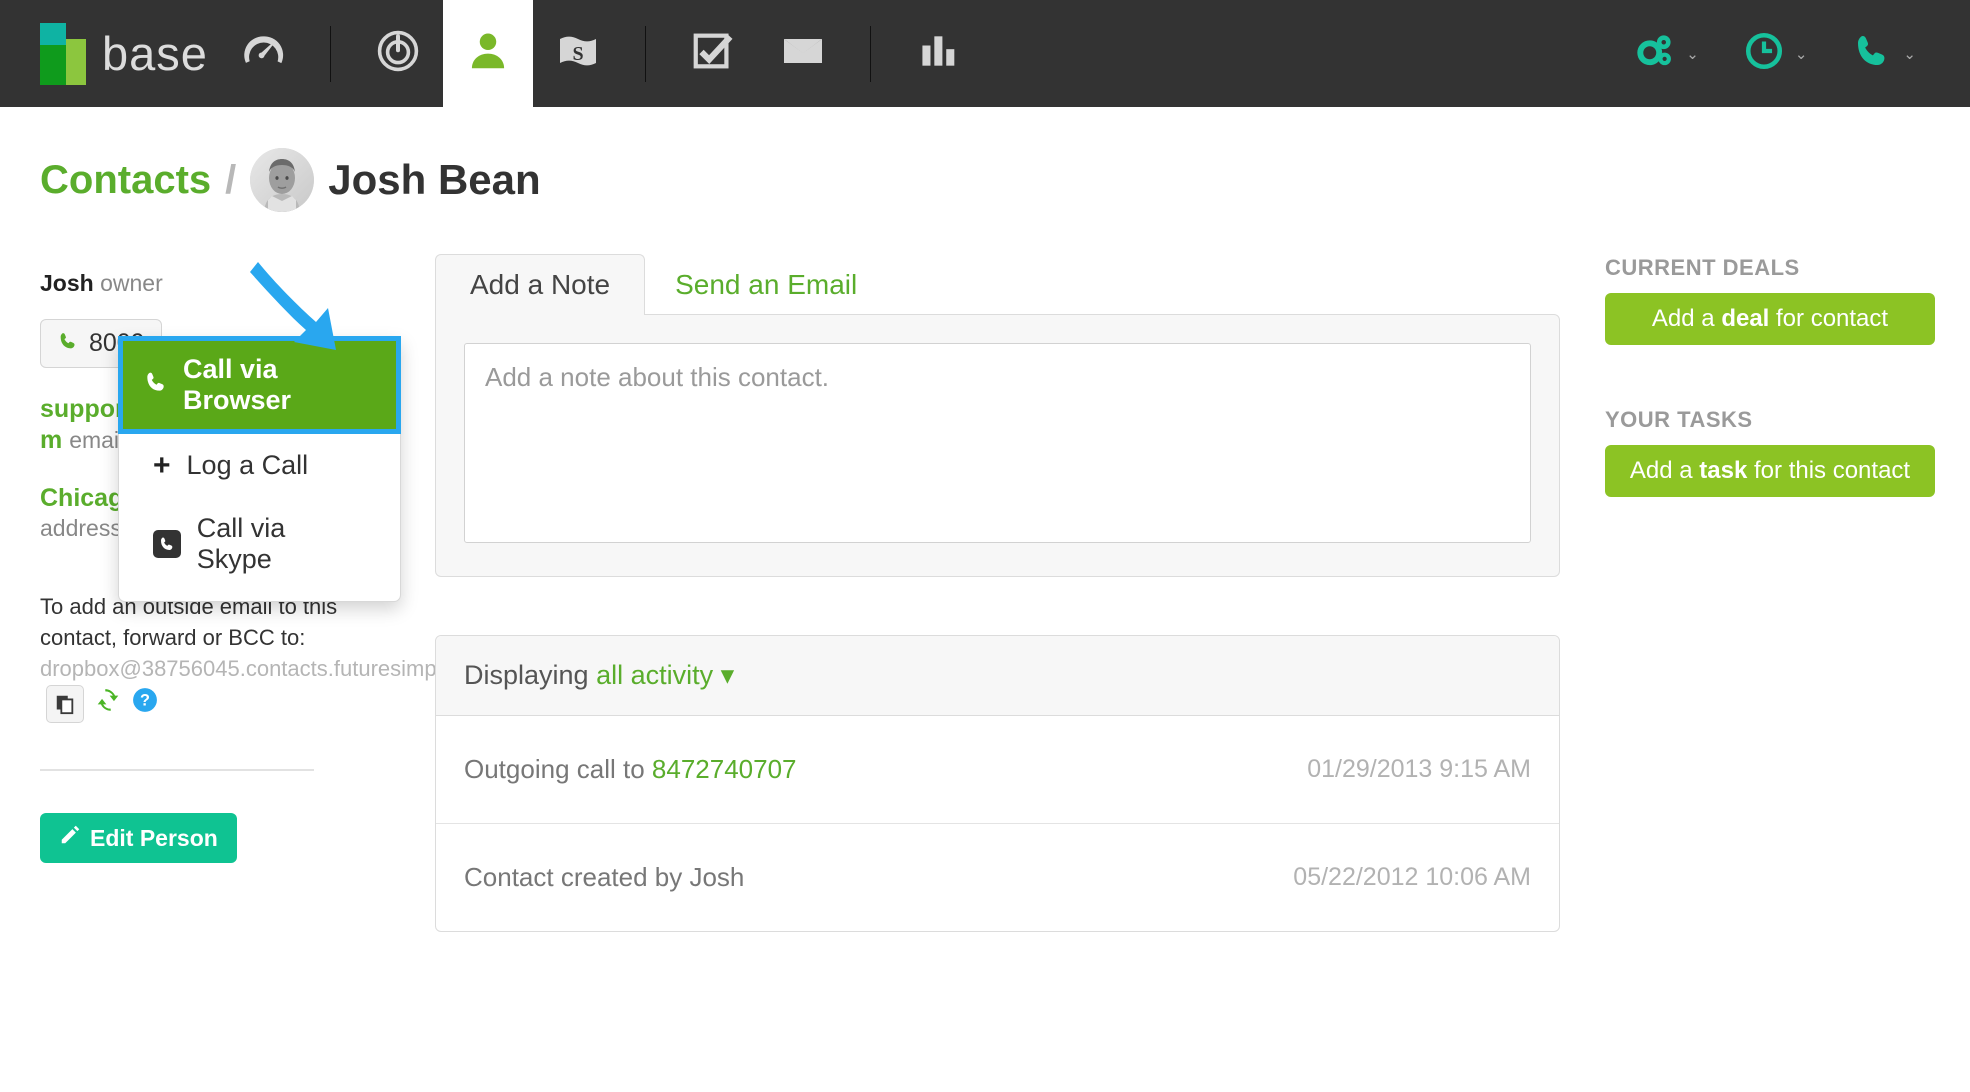 This screenshot has height=1092, width=1970. I want to click on call-via-skype-item: Call via Skype, so click(259, 544).